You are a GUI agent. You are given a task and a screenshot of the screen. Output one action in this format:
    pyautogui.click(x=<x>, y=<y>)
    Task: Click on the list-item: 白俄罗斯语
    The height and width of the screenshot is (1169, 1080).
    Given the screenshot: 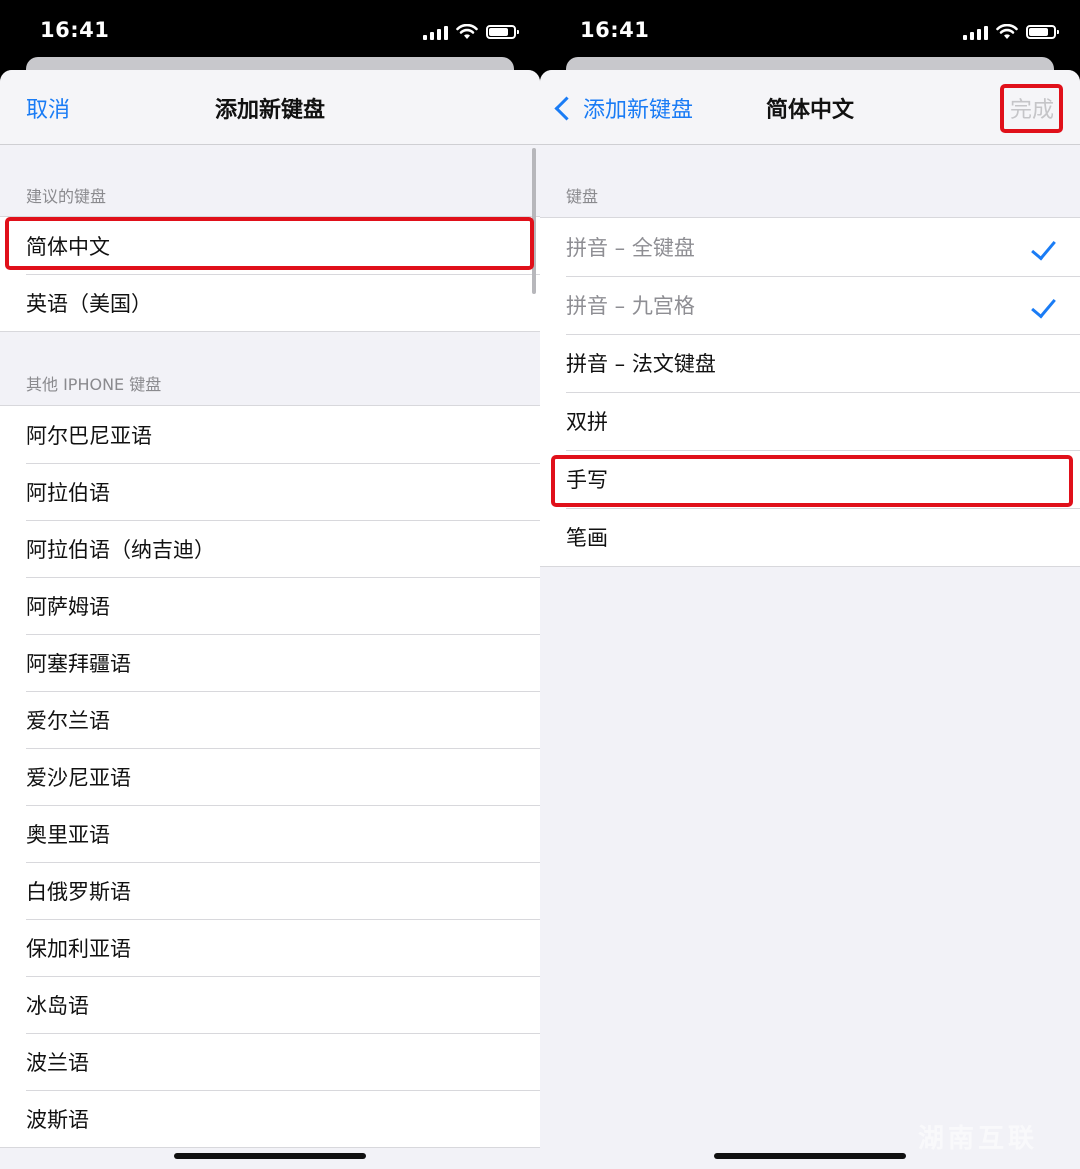 What is the action you would take?
    pyautogui.click(x=270, y=890)
    